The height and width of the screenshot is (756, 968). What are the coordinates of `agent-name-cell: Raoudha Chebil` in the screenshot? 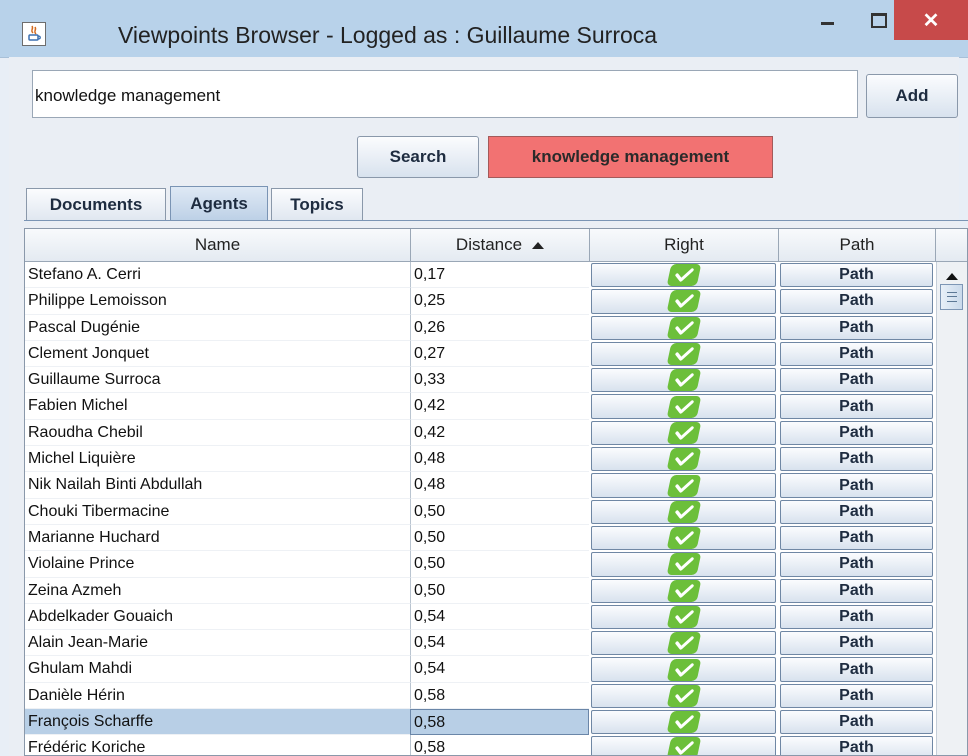 It's located at (217, 433).